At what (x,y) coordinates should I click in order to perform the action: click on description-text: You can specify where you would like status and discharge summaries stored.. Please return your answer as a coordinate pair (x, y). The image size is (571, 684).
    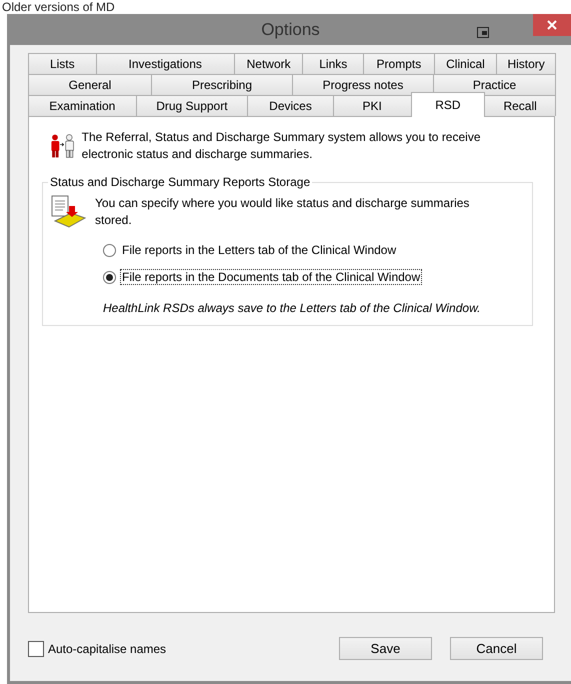
    Looking at the image, I should click on (282, 212).